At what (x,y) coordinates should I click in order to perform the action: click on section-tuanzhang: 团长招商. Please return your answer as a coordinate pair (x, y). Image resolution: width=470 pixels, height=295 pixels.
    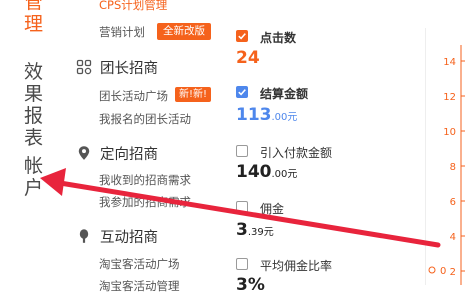
    Looking at the image, I should click on (117, 67).